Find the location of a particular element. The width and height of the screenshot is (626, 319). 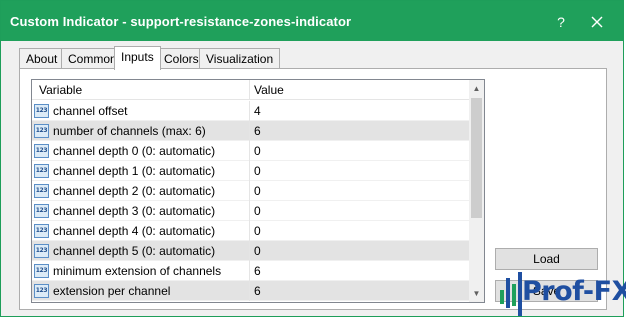

table-row: 123 channel offset 4 is located at coordinates (250, 111).